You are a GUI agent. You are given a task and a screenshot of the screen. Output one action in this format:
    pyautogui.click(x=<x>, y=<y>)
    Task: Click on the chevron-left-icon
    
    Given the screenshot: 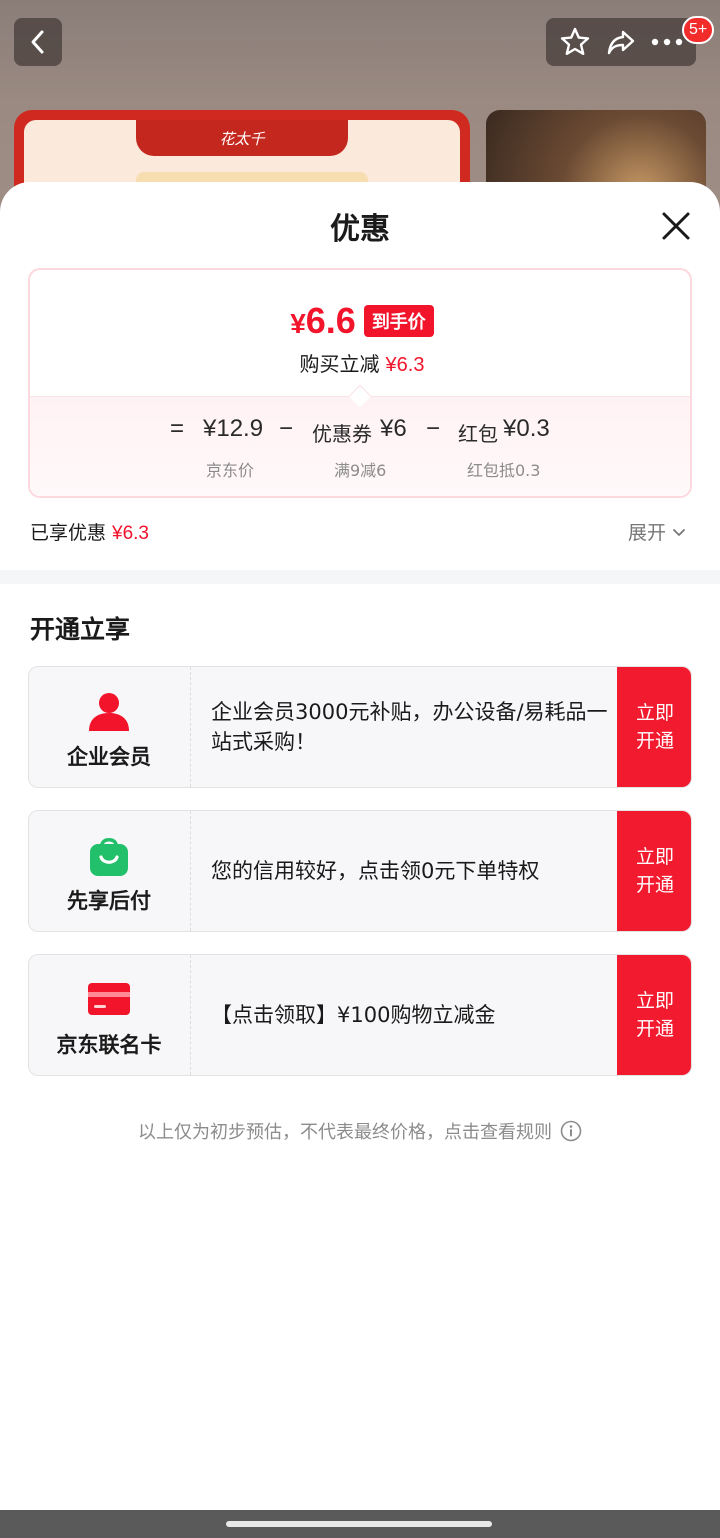 What is the action you would take?
    pyautogui.click(x=37, y=42)
    